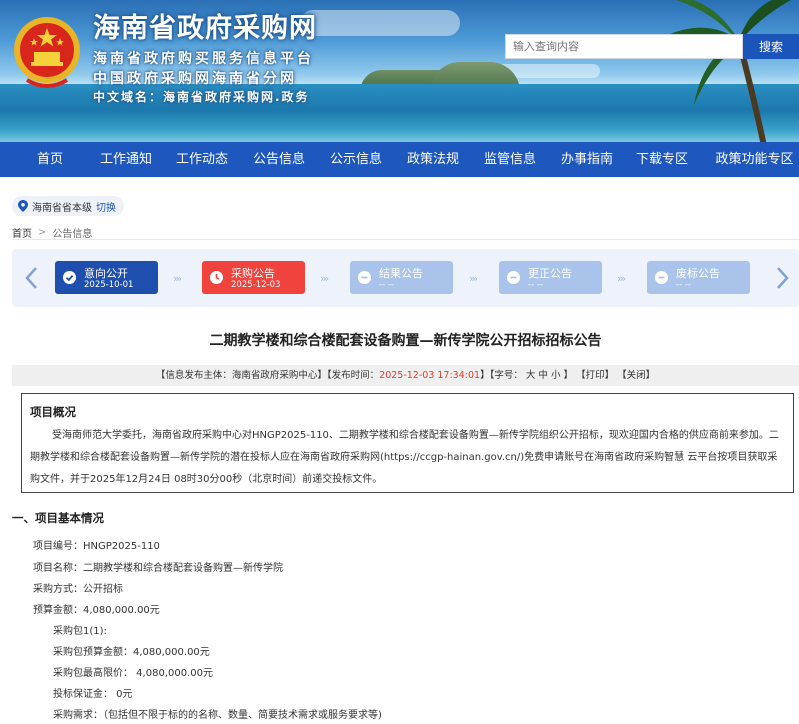  I want to click on step-label: 结果公告, so click(401, 273).